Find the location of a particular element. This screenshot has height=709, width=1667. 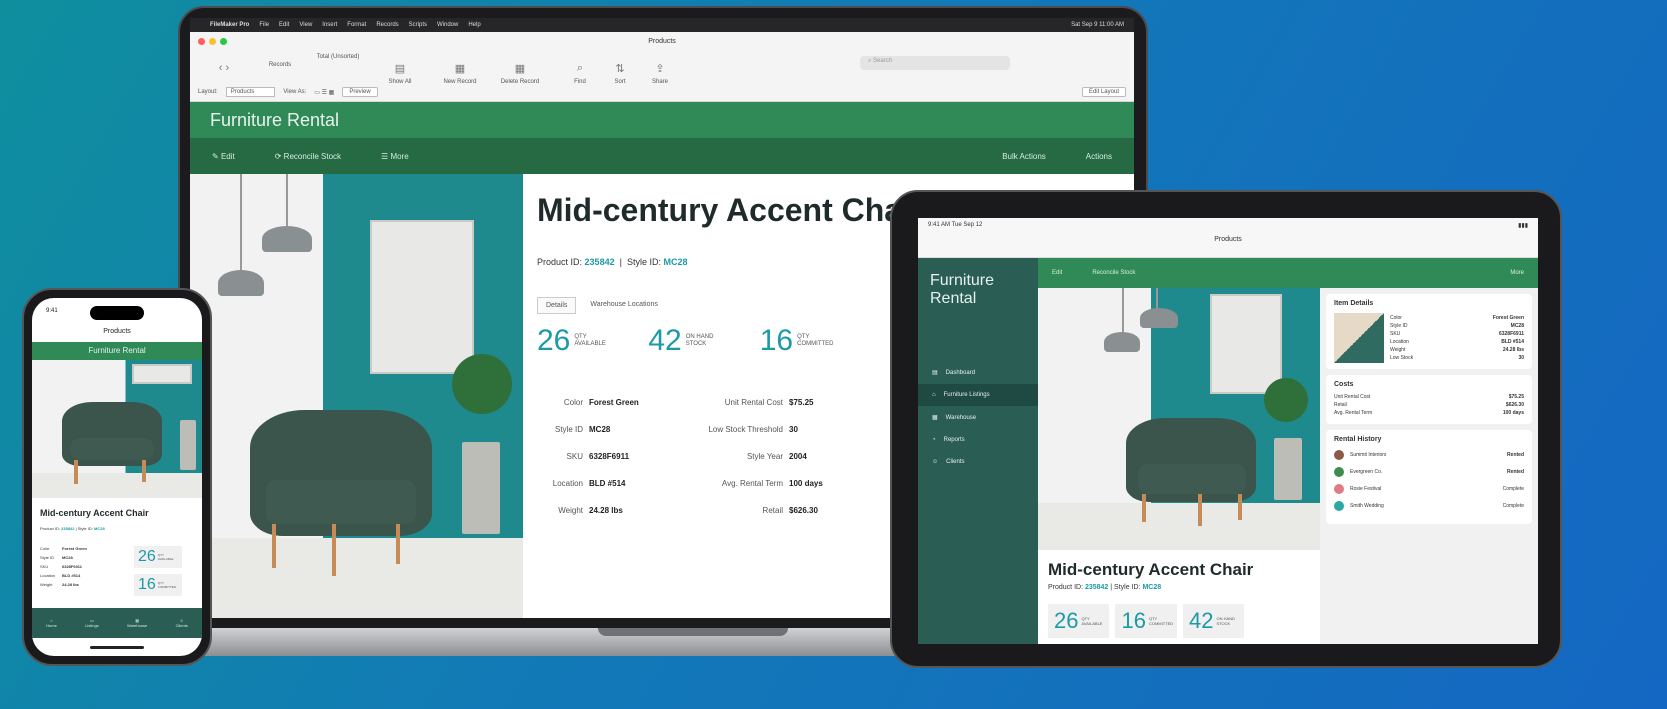

menu-records: Records is located at coordinates (387, 25).